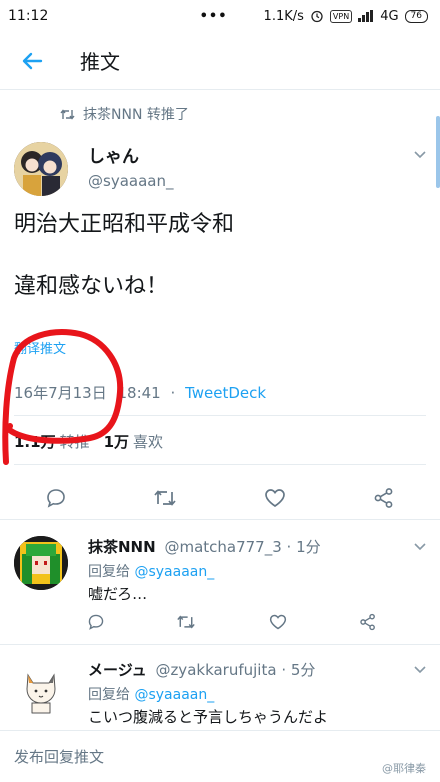  Describe the element at coordinates (100, 62) in the screenshot. I see `page-title: 推文` at that location.